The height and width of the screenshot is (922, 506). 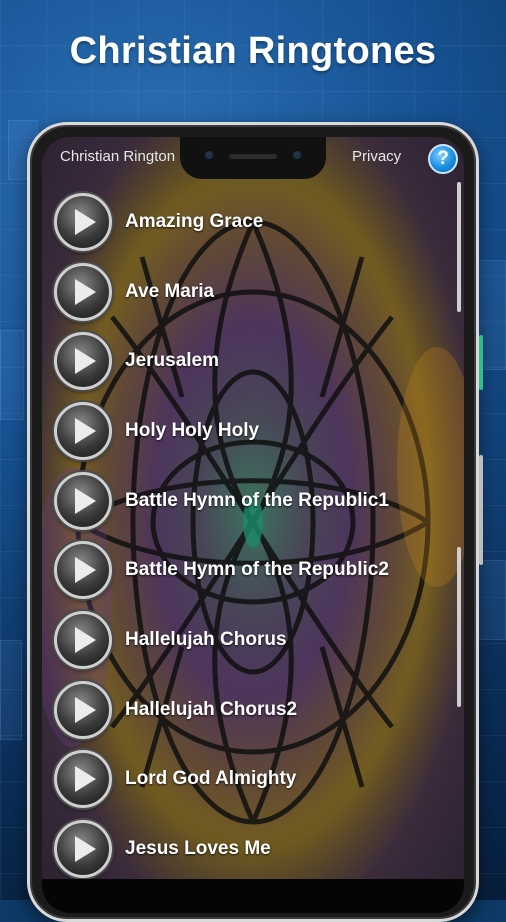 I want to click on question-mark-icon: ?, so click(x=443, y=158).